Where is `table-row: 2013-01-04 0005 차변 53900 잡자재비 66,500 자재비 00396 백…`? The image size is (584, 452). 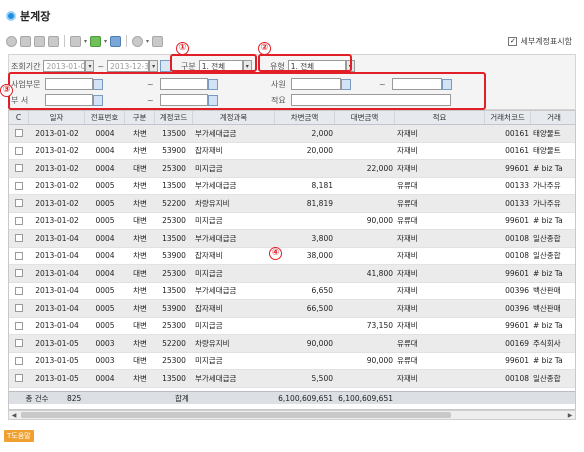 table-row: 2013-01-04 0005 차변 53900 잡자재비 66,500 자재비 00396 백… is located at coordinates (292, 309).